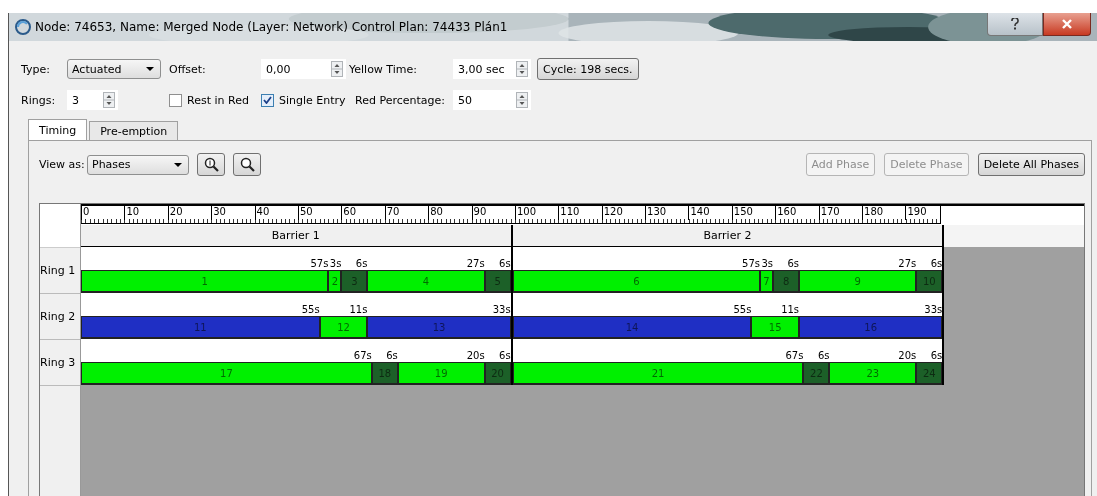 This screenshot has width=1097, height=496. Describe the element at coordinates (1015, 24) in the screenshot. I see `help-icon` at that location.